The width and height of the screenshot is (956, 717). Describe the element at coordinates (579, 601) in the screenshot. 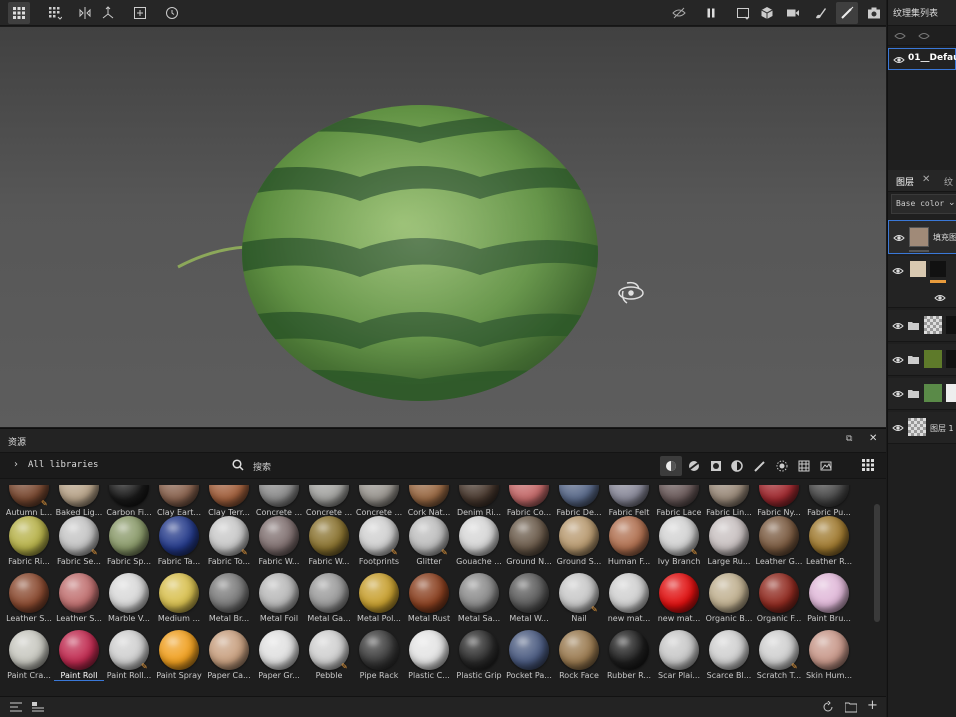

I see `asset-tile: ✎ Nail` at that location.